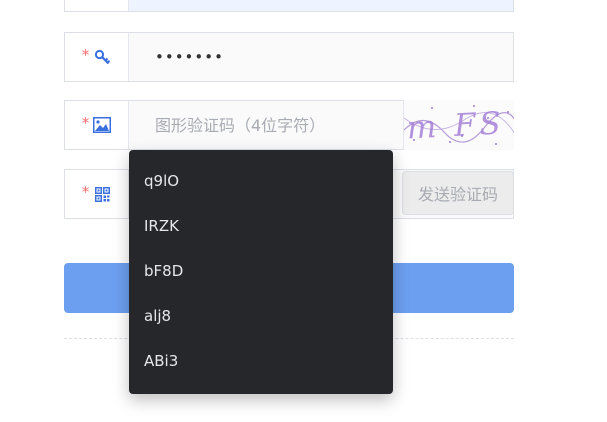  What do you see at coordinates (321, 57) in the screenshot?
I see `password-field` at bounding box center [321, 57].